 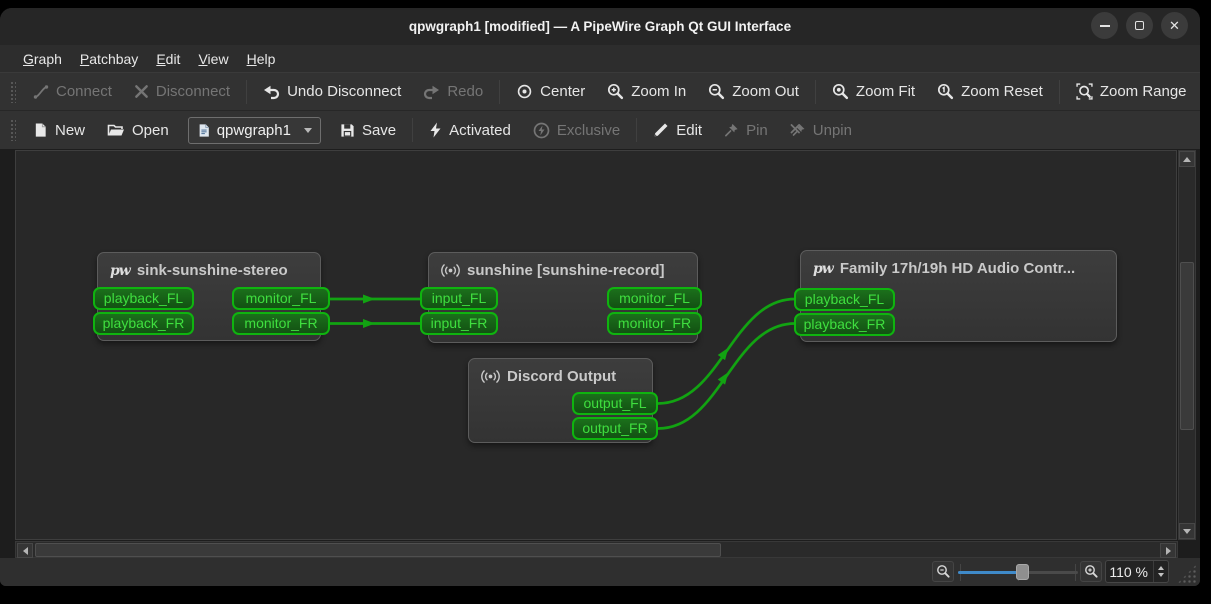 What do you see at coordinates (168, 59) in the screenshot?
I see `menu-edit: Edit` at bounding box center [168, 59].